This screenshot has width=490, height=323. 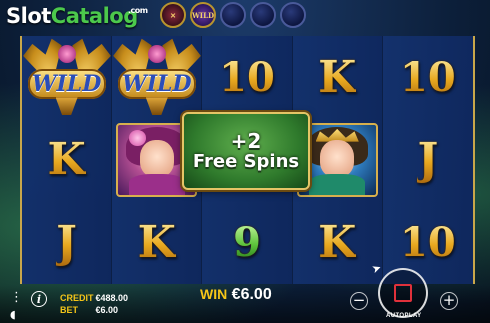 I want to click on info-icon: i, so click(x=39, y=299).